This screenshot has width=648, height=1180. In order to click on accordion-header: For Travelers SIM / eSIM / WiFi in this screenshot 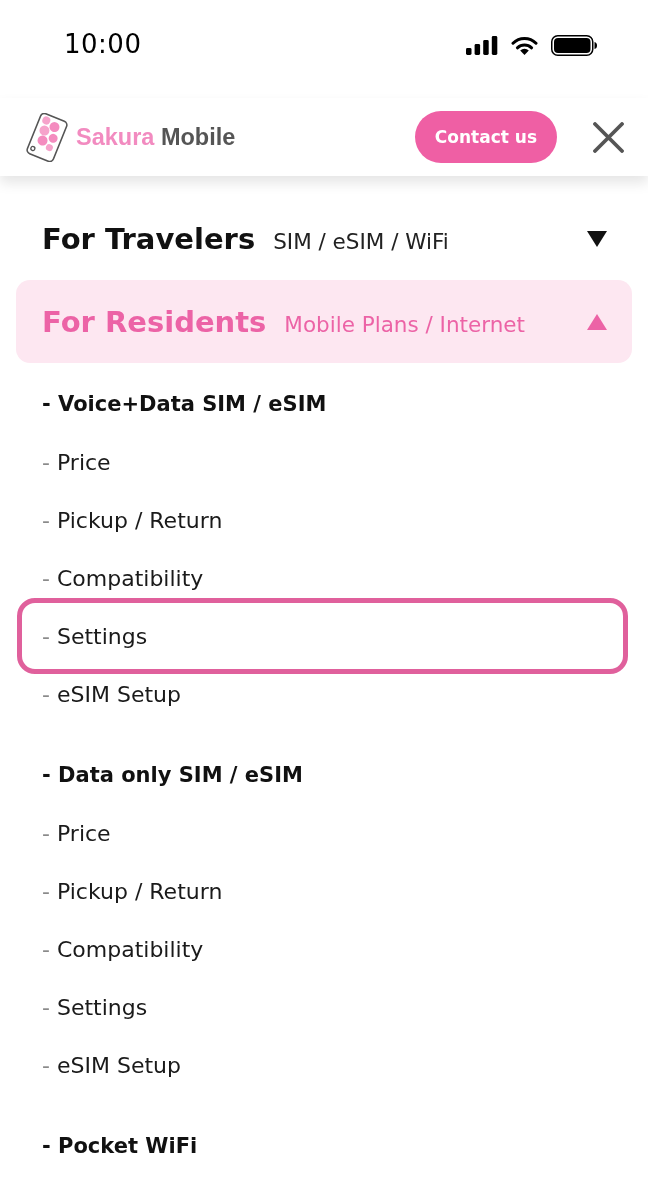, I will do `click(324, 238)`.